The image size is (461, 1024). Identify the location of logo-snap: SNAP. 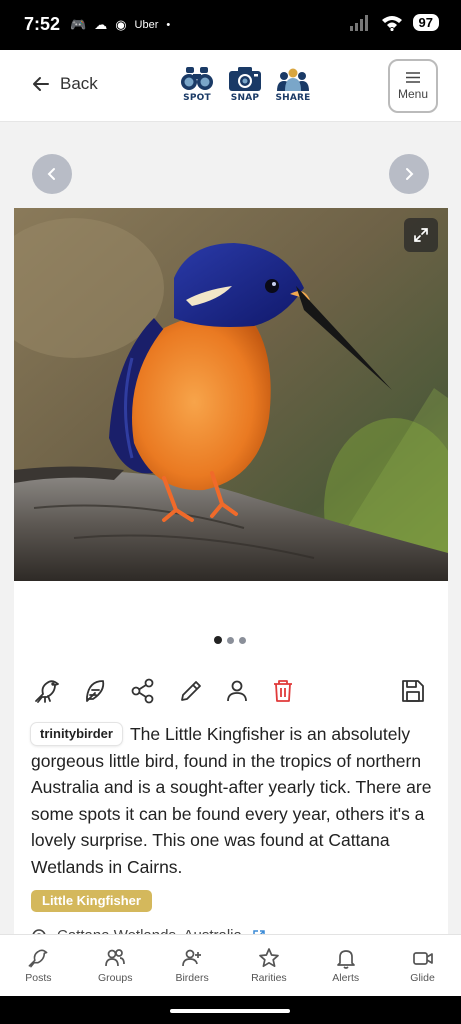
(245, 84).